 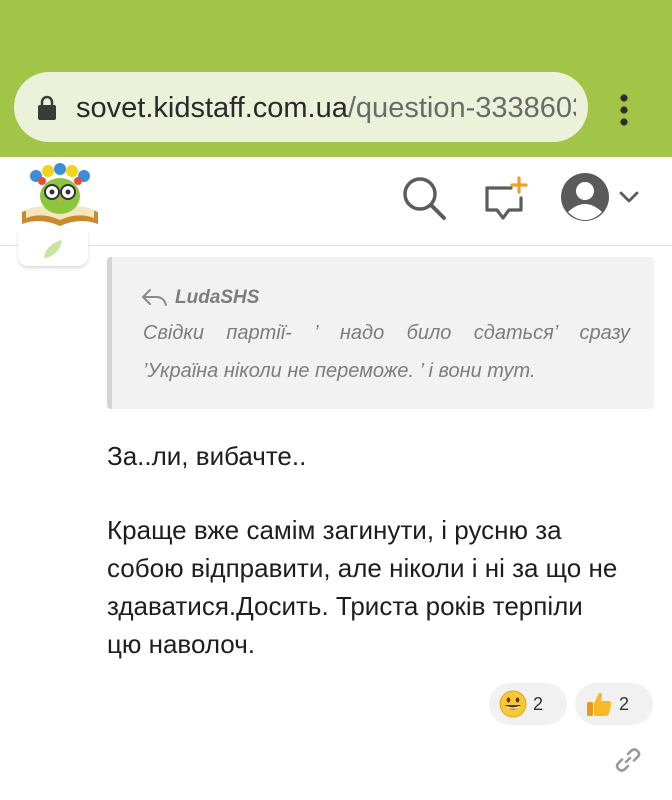 I want to click on url-host: sovet.kidstaff.com.ua, so click(x=212, y=108).